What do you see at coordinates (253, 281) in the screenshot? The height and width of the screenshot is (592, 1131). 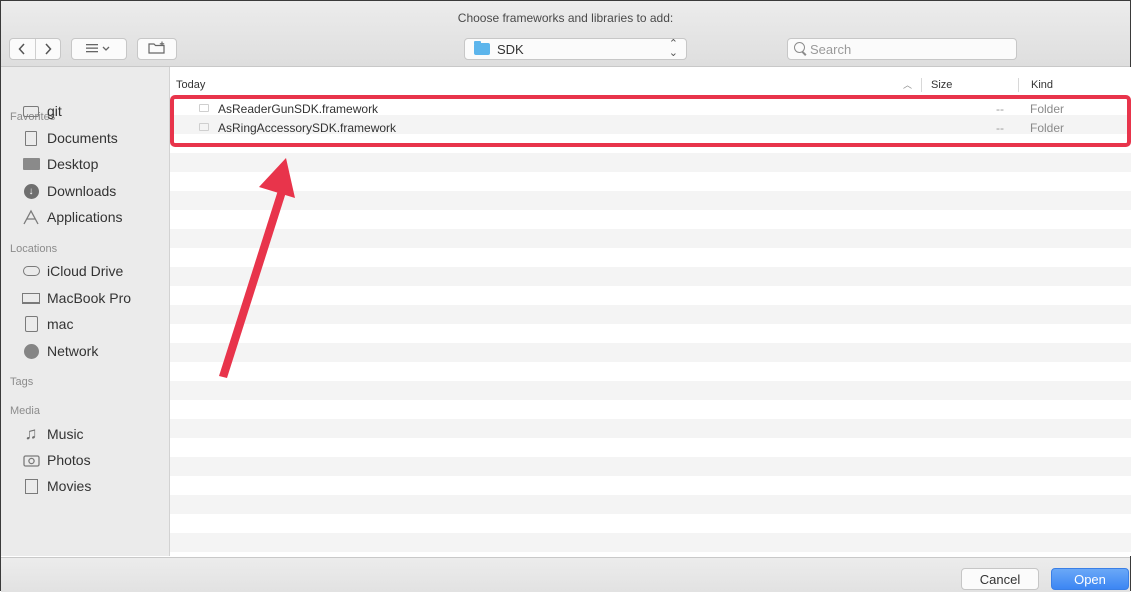 I see `annotation-arrow-shaft` at bounding box center [253, 281].